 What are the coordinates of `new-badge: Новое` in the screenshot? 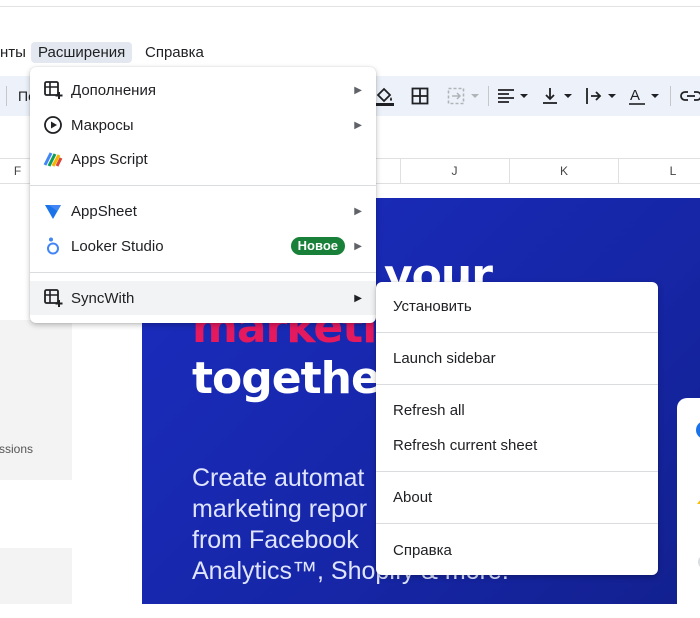 It's located at (317, 246).